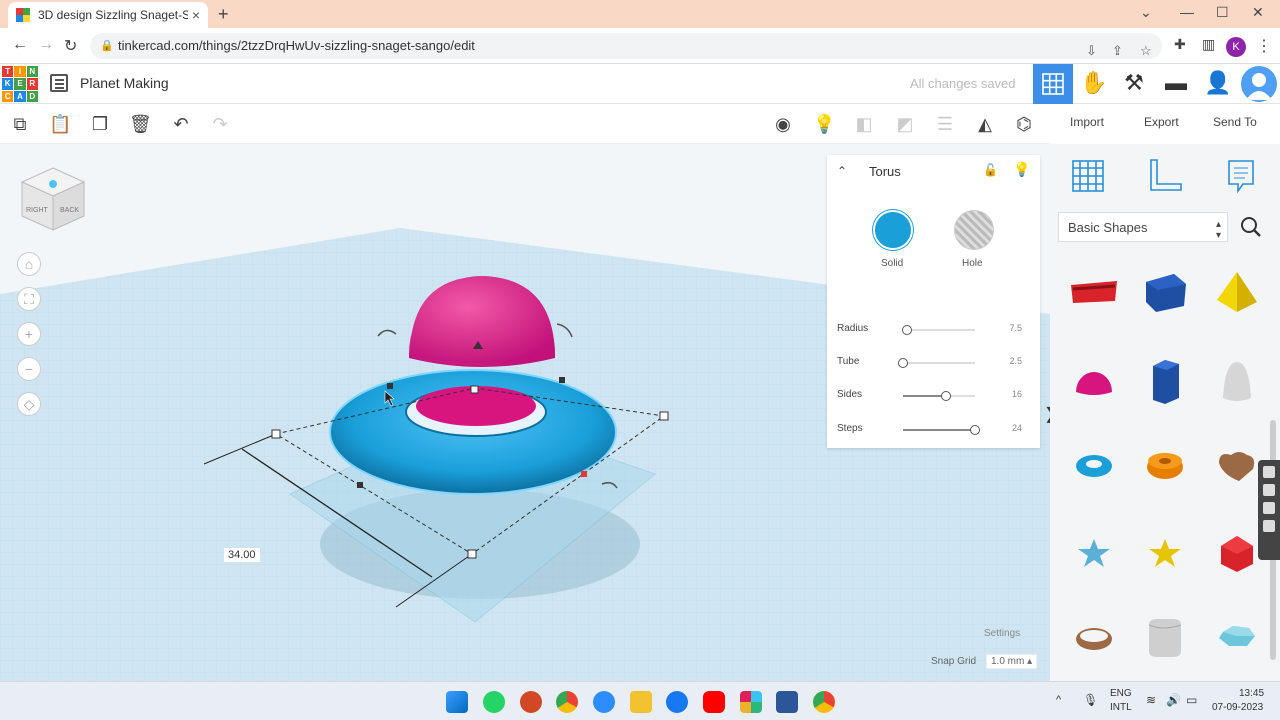 Image resolution: width=1280 pixels, height=720 pixels. What do you see at coordinates (1094, 554) in the screenshot?
I see `shape-star` at bounding box center [1094, 554].